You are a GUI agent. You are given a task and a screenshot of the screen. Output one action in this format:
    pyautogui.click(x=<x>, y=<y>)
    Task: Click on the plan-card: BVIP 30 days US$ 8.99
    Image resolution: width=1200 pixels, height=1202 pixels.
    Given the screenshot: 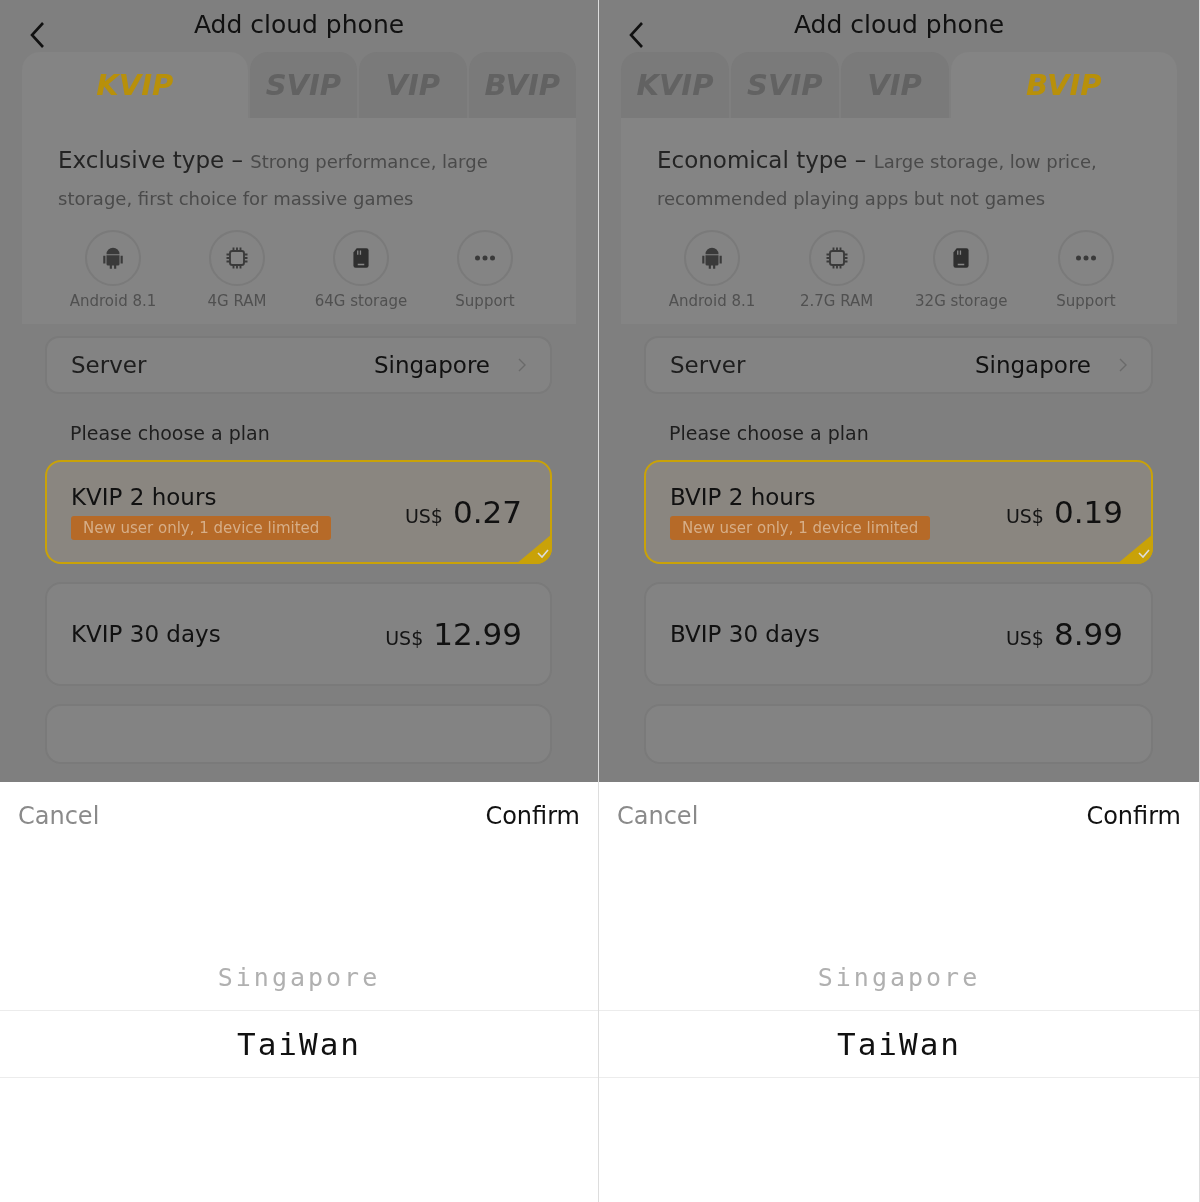 What is the action you would take?
    pyautogui.click(x=898, y=634)
    